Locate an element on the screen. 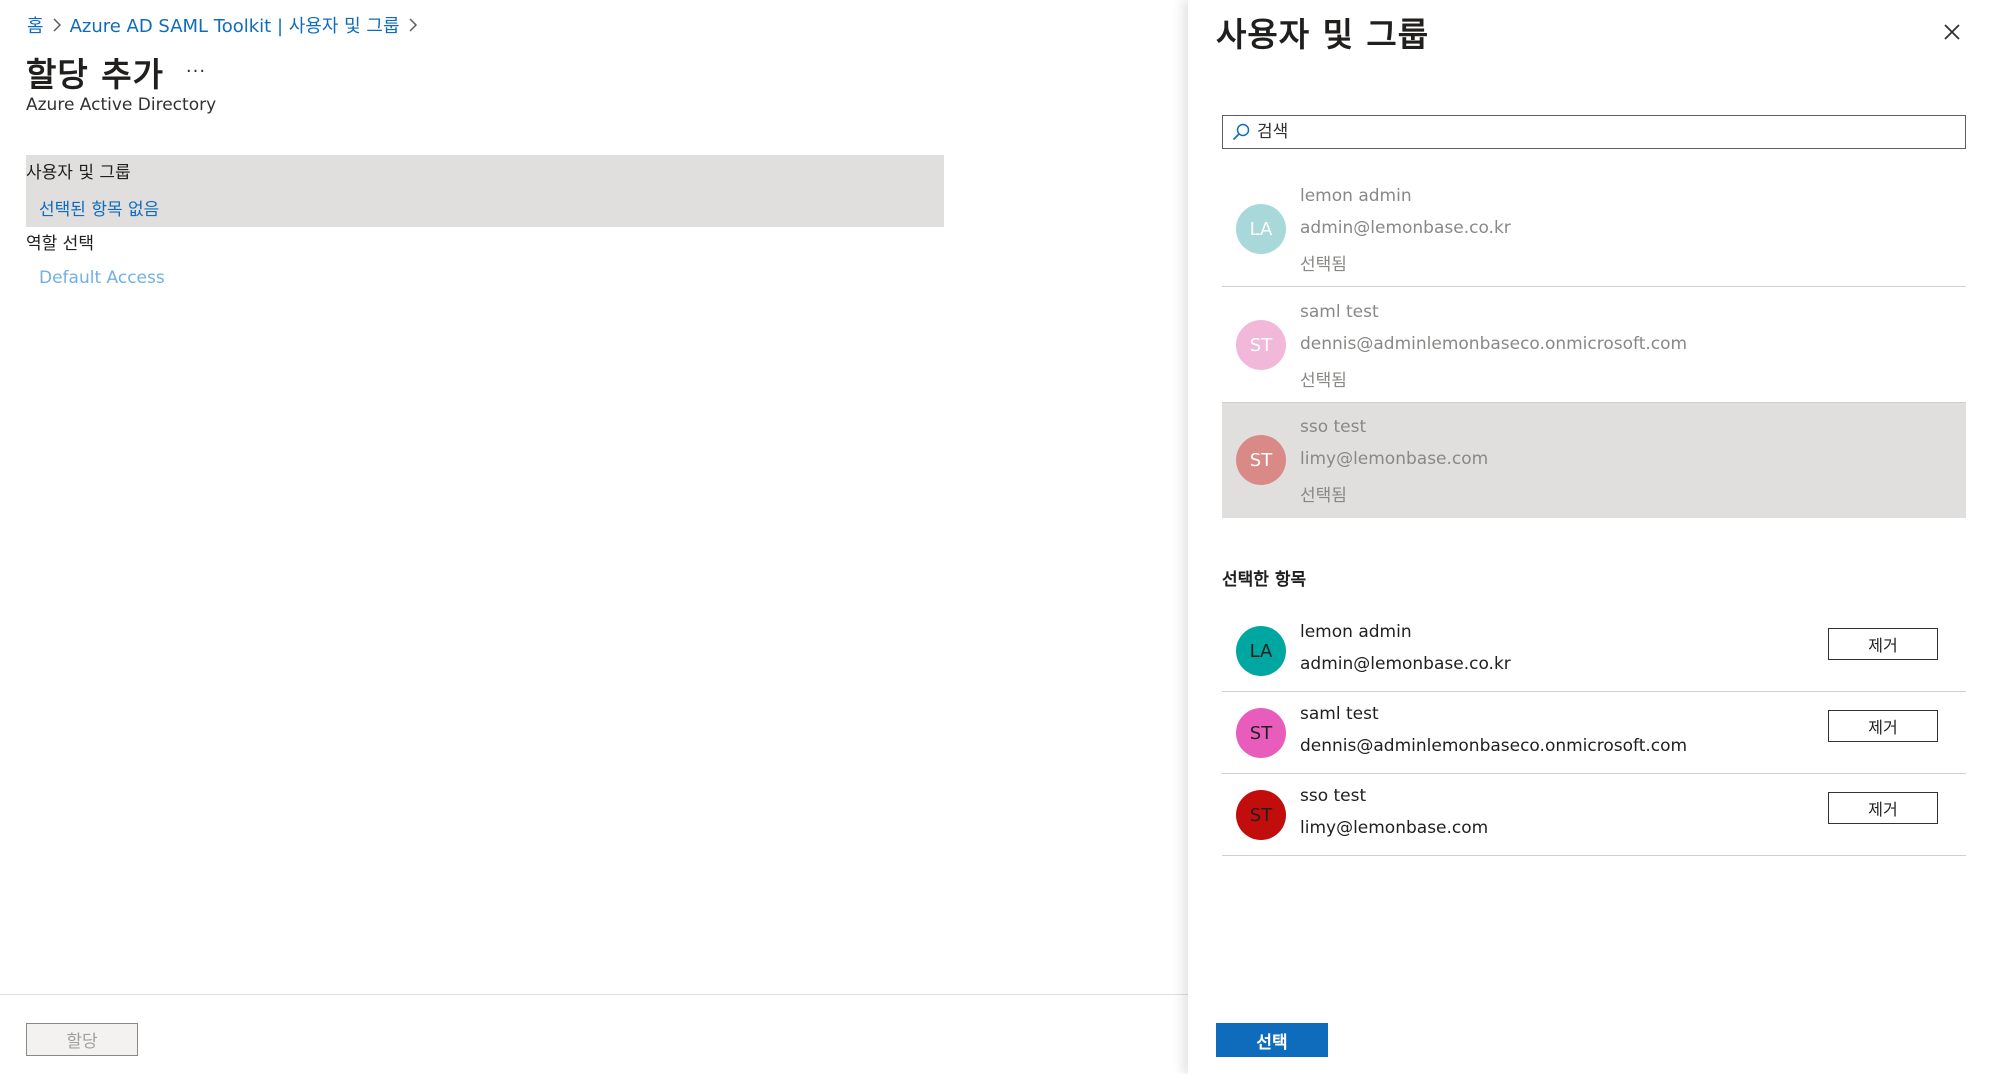  search-box is located at coordinates (1594, 132).